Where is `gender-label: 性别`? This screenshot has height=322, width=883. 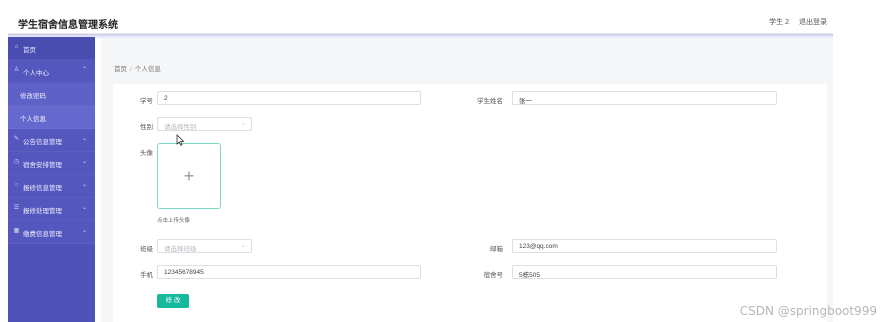 gender-label: 性别 is located at coordinates (146, 127).